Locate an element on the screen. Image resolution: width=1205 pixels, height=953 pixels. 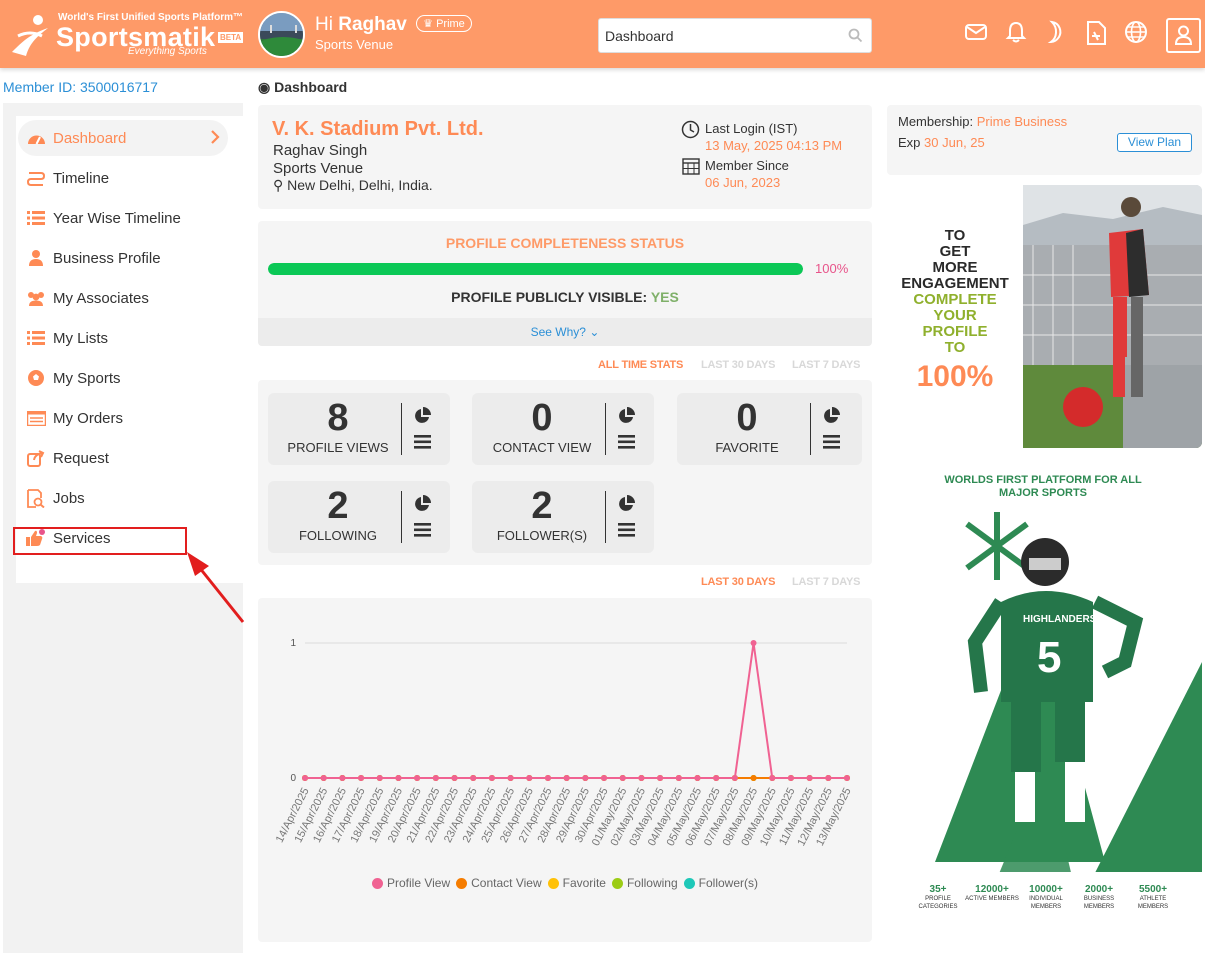
sidebar-item-request: Request is located at coordinates (123, 458).